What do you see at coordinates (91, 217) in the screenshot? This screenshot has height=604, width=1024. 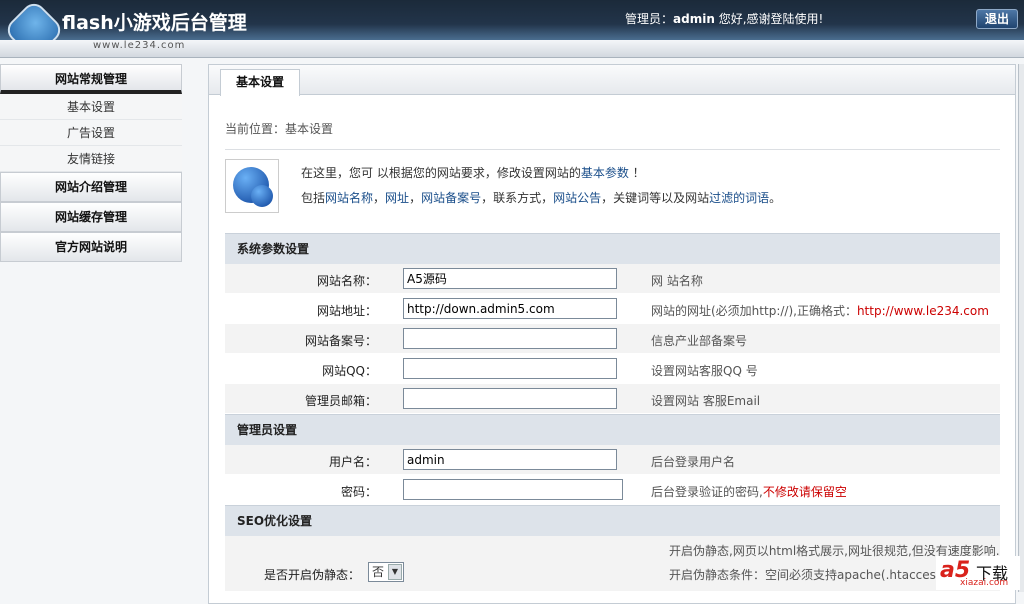 I see `sidebar-group-cache: 网站缓存管理` at bounding box center [91, 217].